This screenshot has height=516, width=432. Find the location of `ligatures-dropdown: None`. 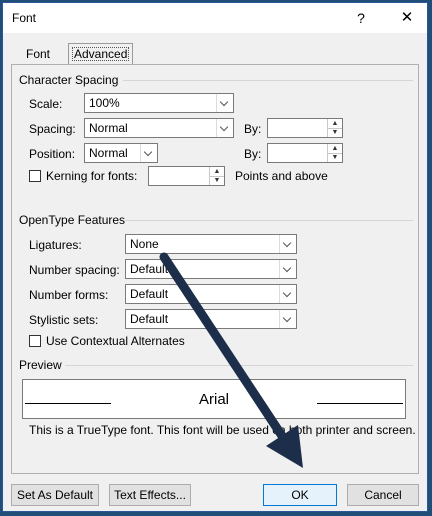

ligatures-dropdown: None is located at coordinates (211, 244).